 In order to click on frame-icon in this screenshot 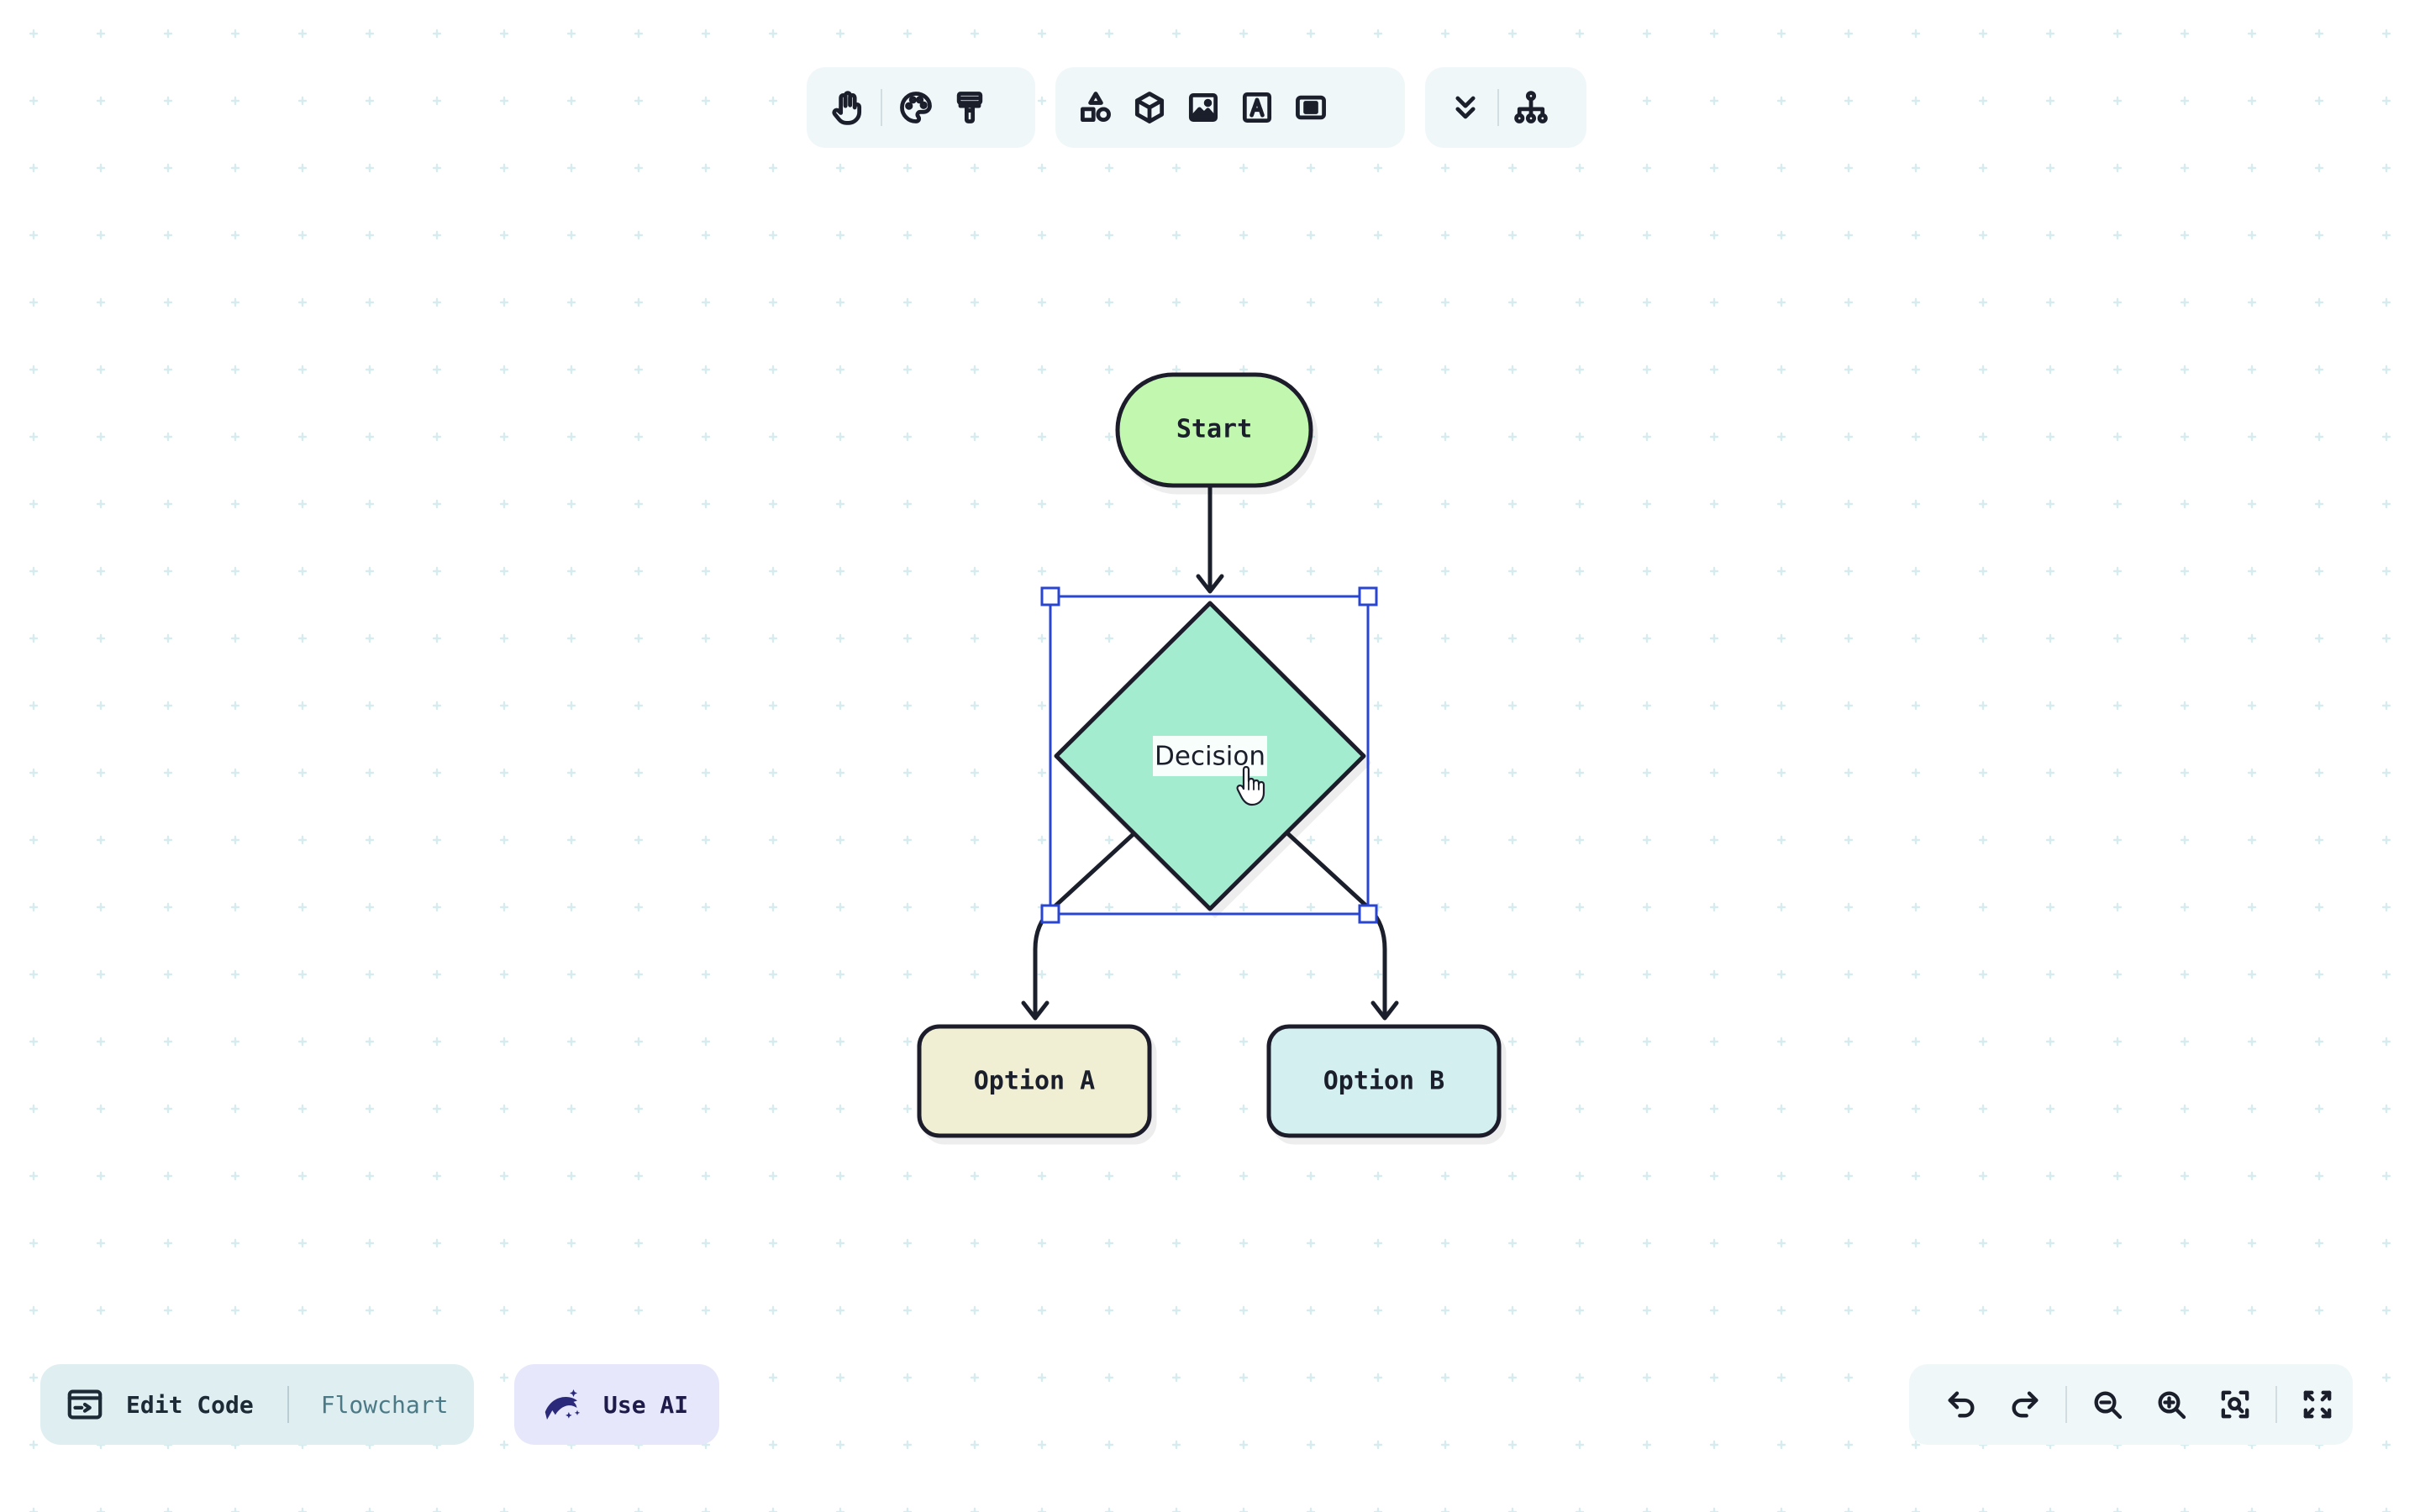, I will do `click(1311, 107)`.